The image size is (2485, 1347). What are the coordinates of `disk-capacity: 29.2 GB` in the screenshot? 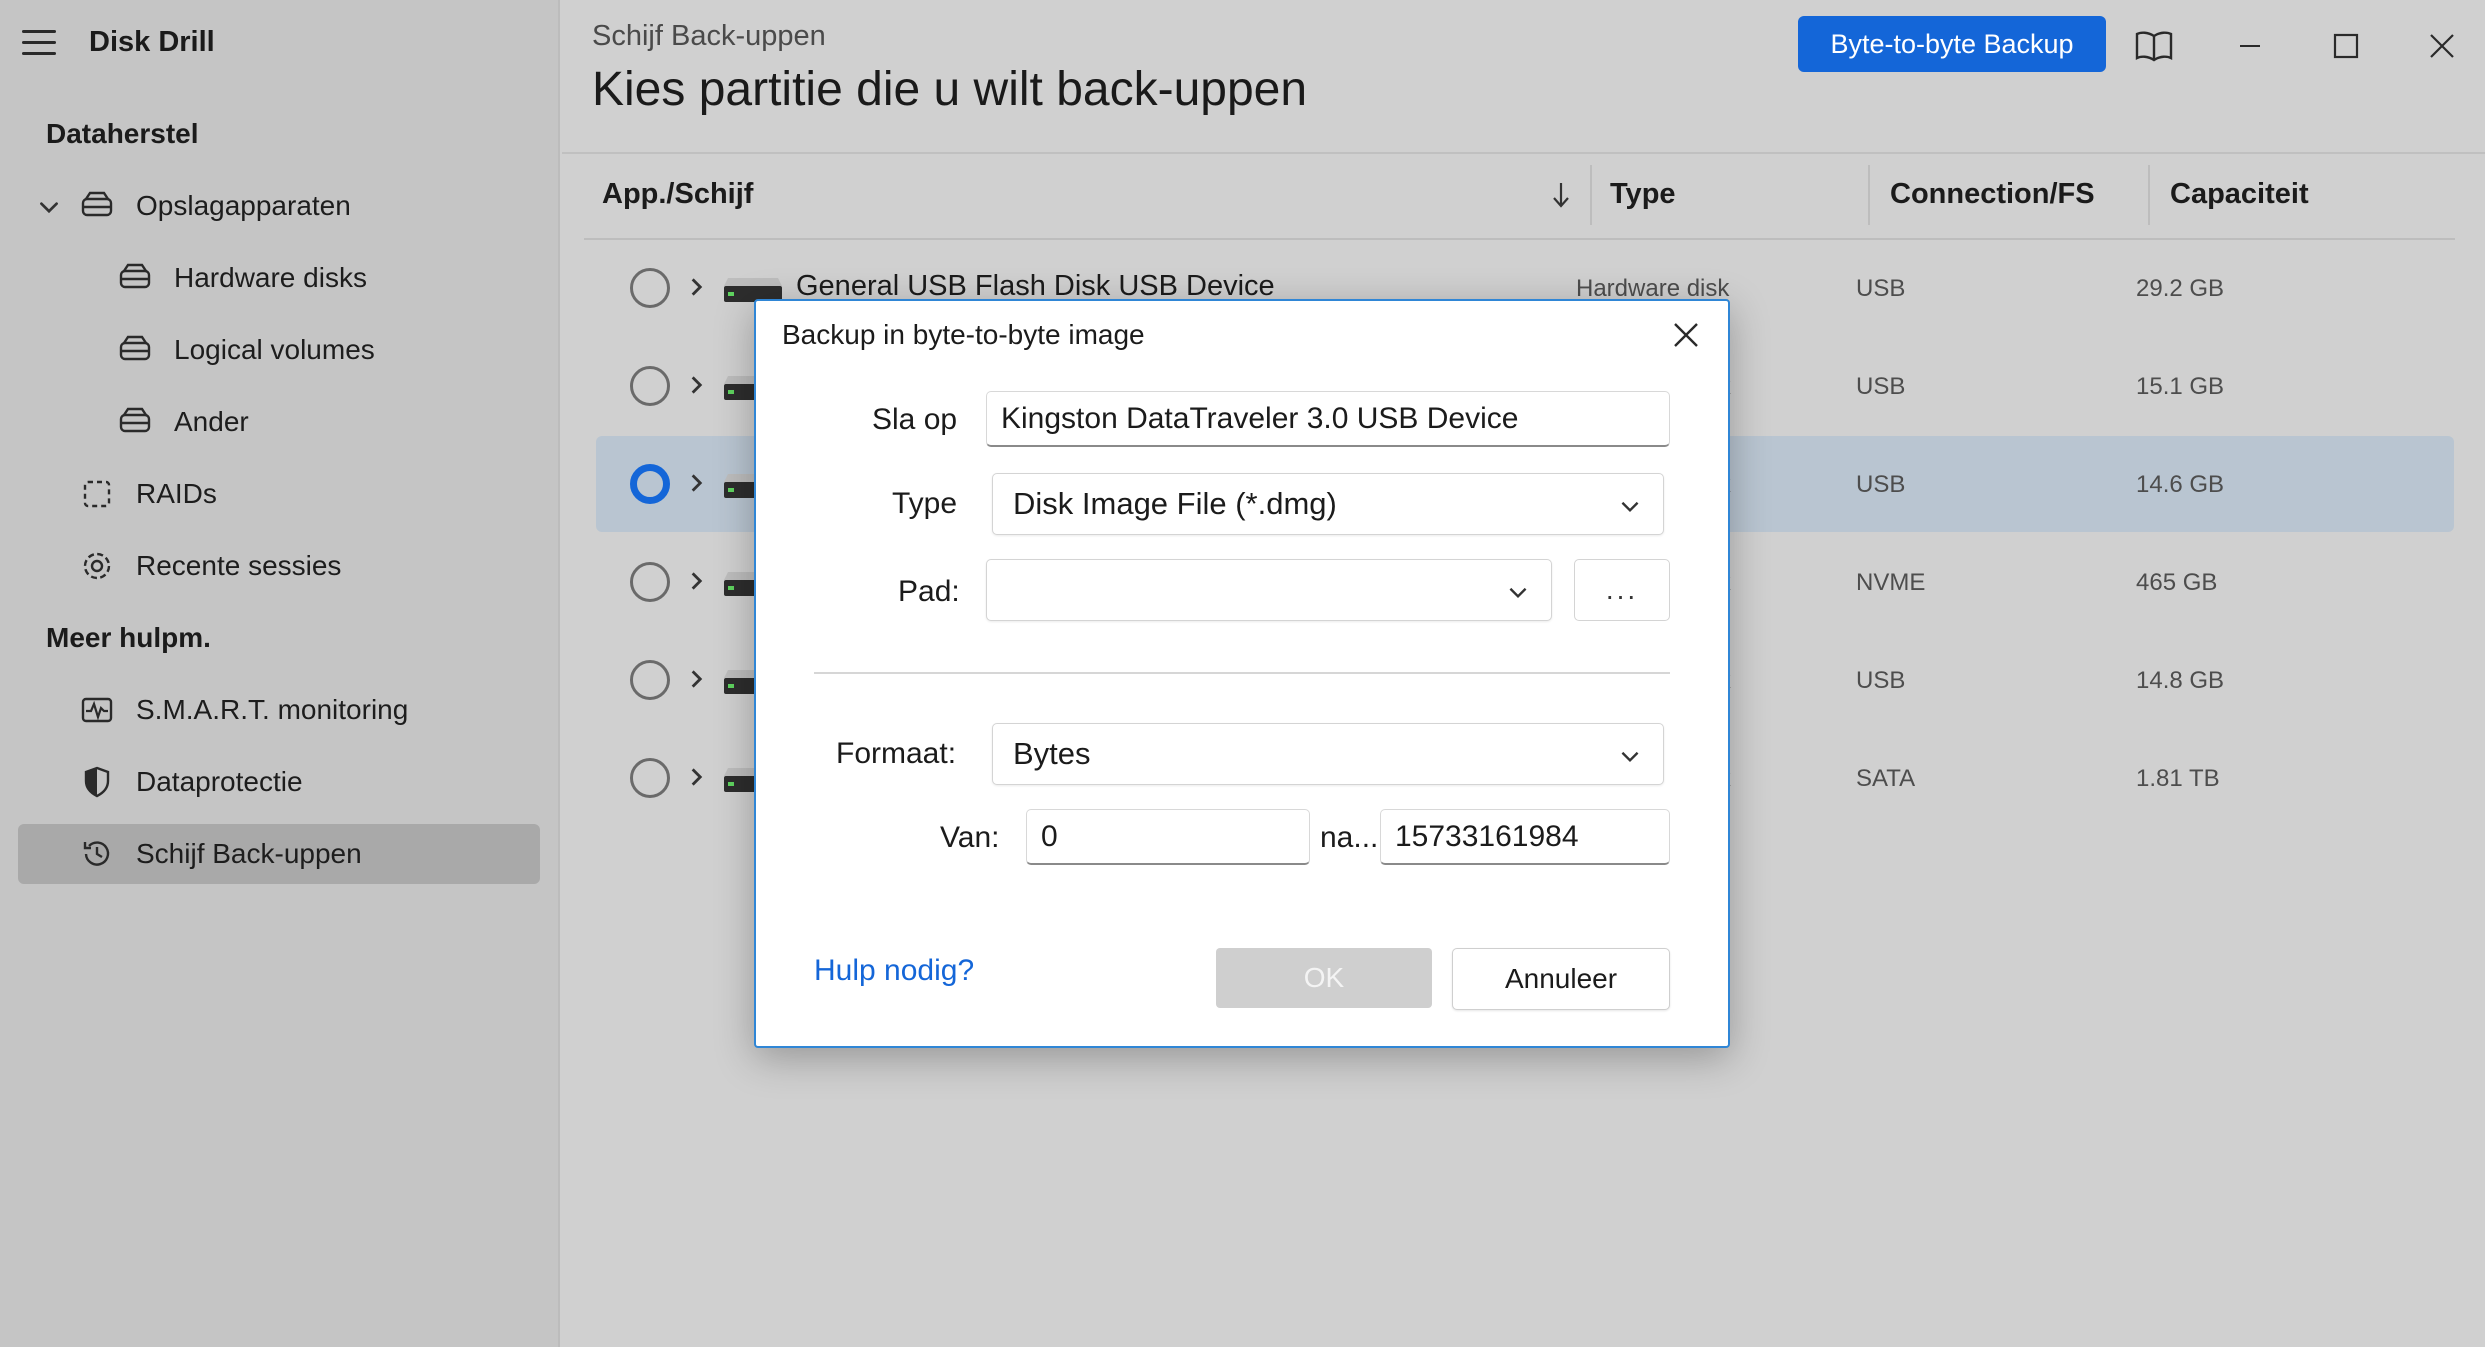 It's located at (2180, 288).